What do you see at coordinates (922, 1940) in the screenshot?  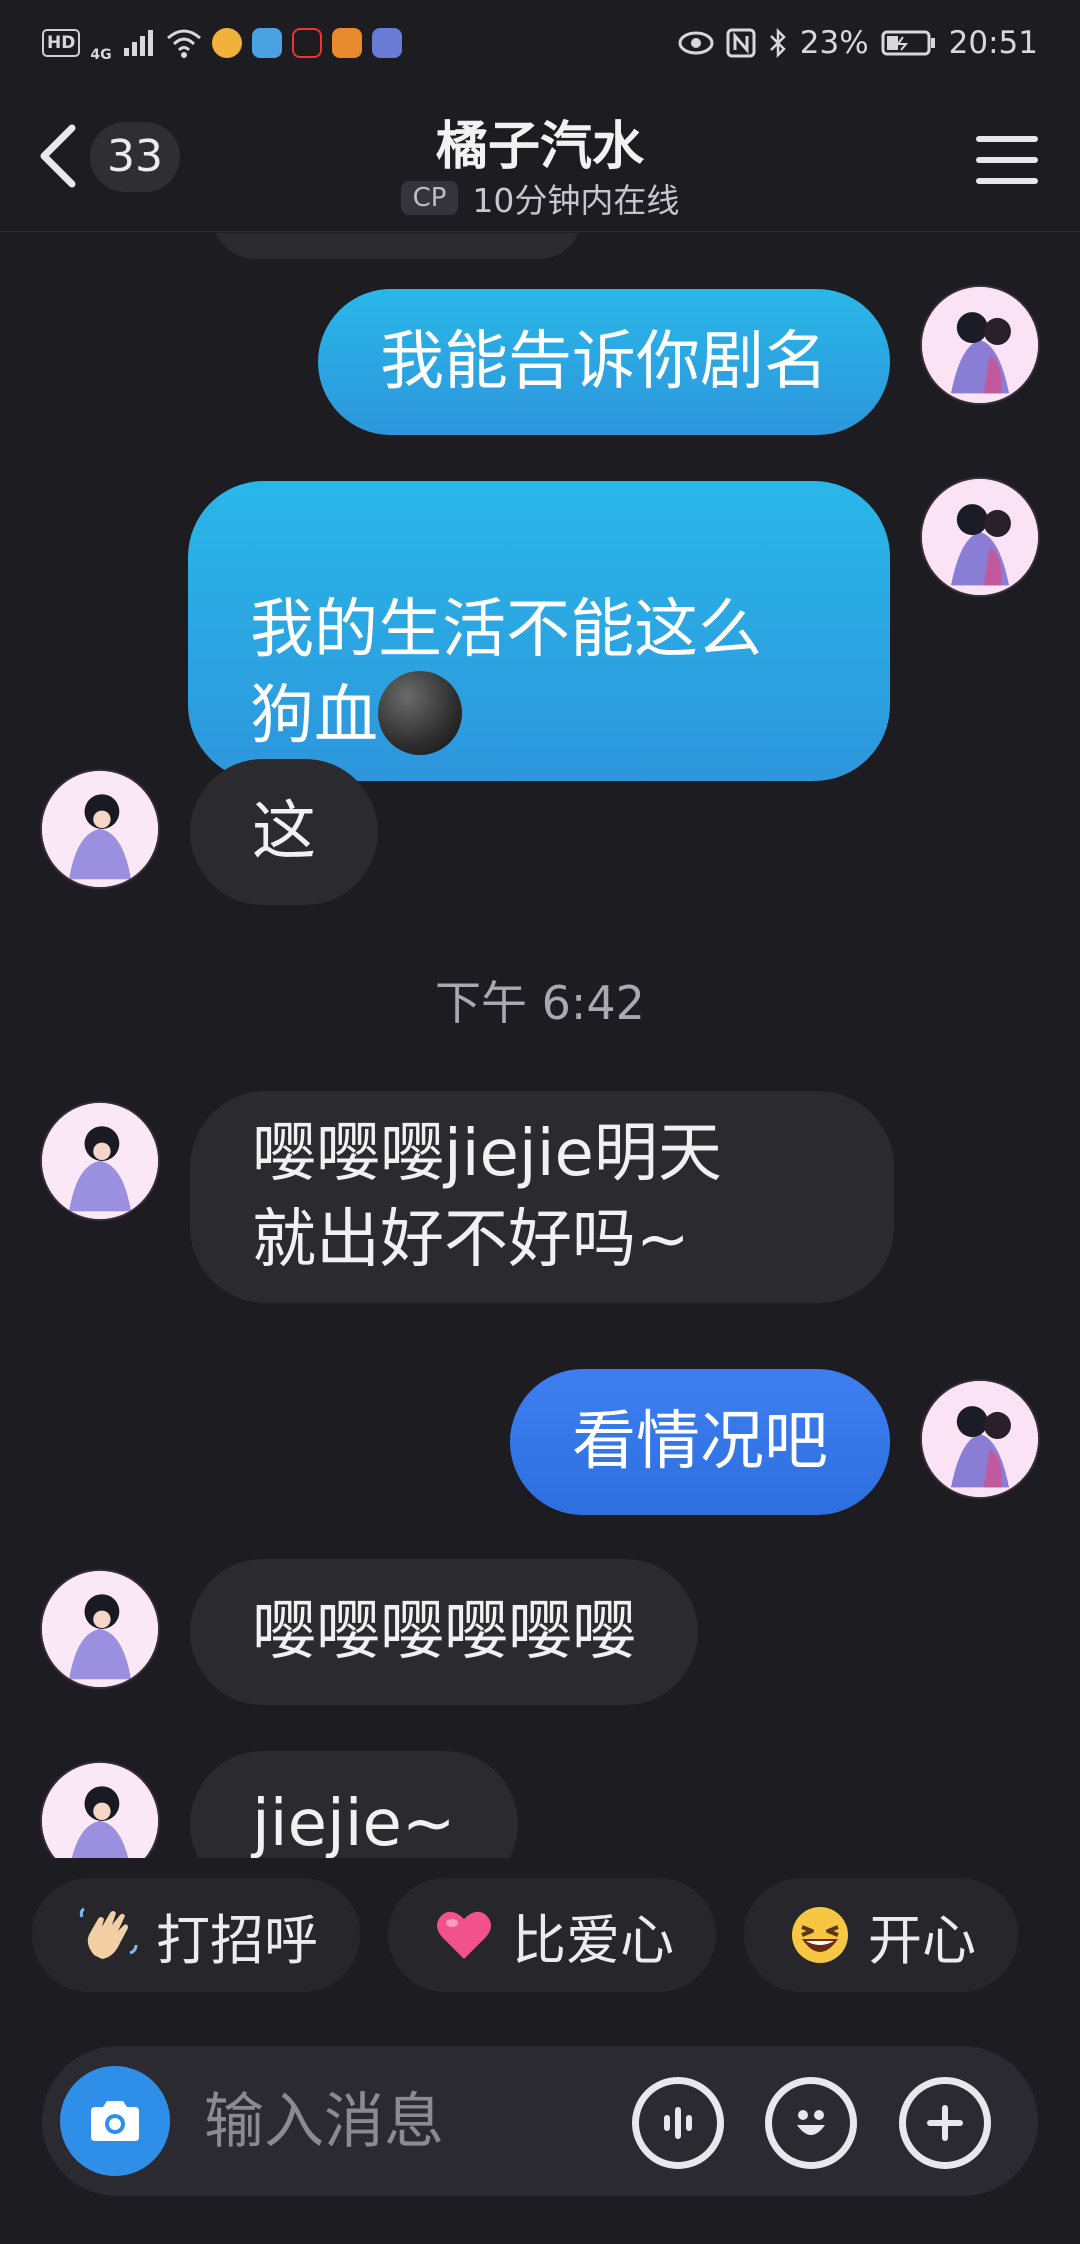 I see `quick-reply-label: 开心` at bounding box center [922, 1940].